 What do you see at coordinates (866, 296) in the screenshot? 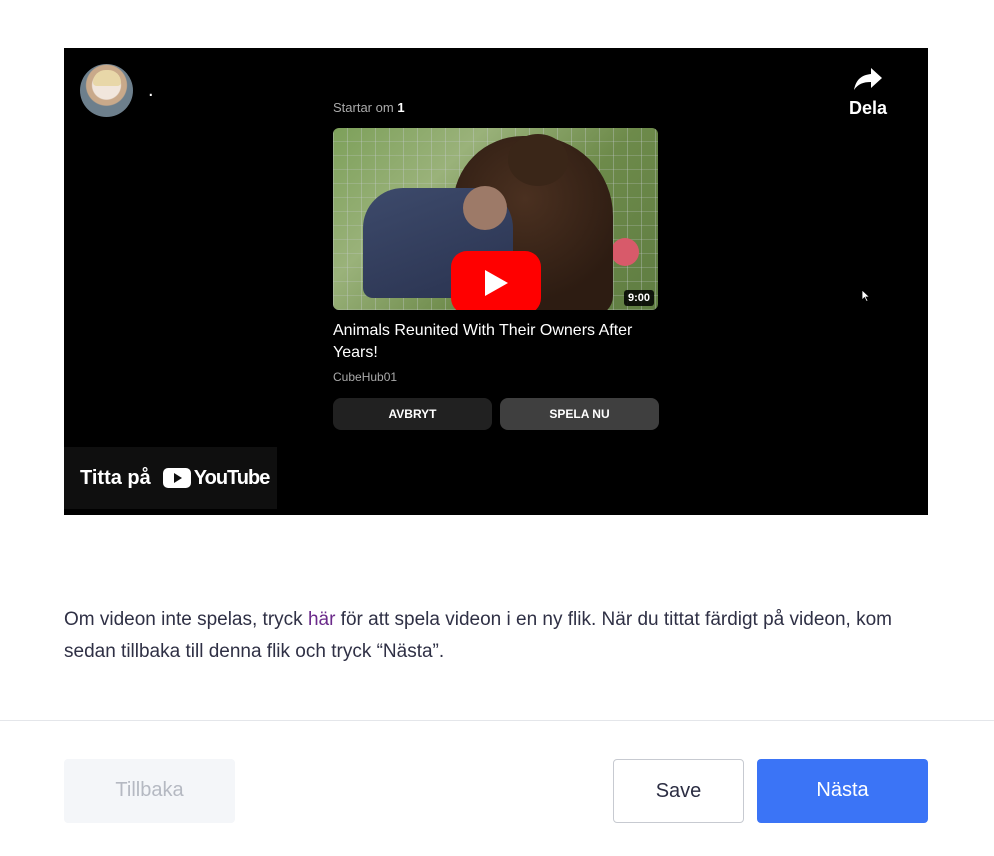
I see `cursor-icon` at bounding box center [866, 296].